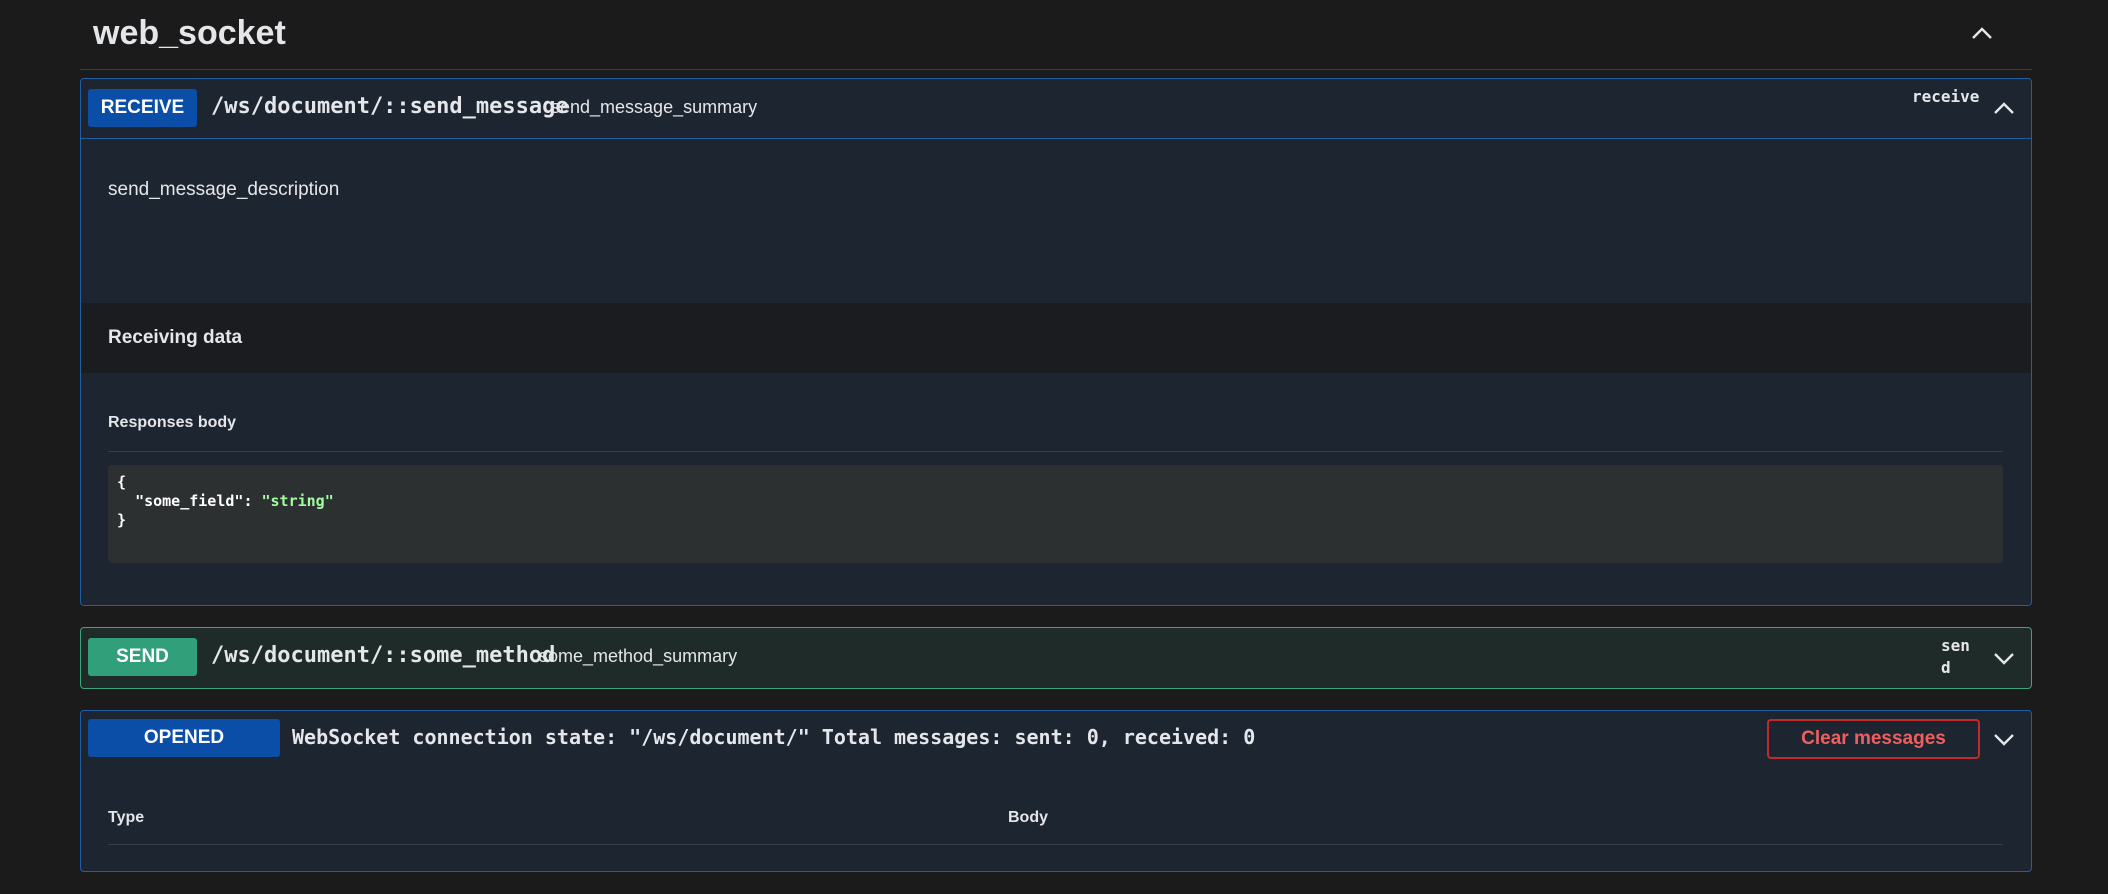 Image resolution: width=2108 pixels, height=894 pixels. Describe the element at coordinates (172, 422) in the screenshot. I see `responses-body-label: Responses body` at that location.